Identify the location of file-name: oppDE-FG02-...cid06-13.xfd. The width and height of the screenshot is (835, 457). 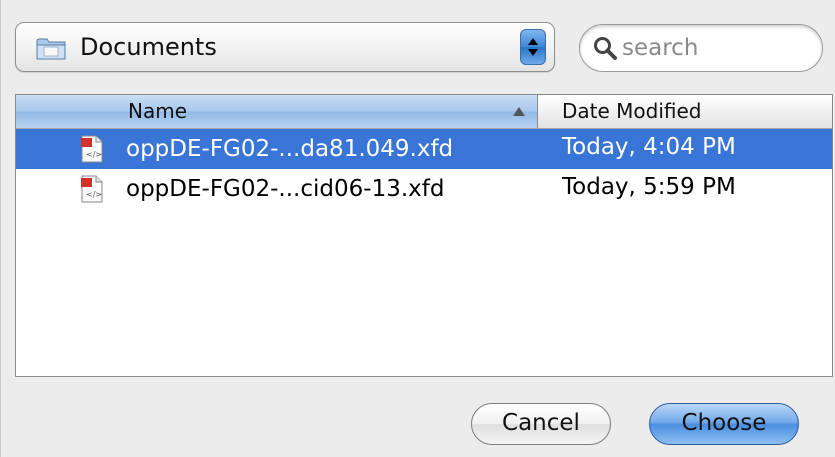
(285, 189).